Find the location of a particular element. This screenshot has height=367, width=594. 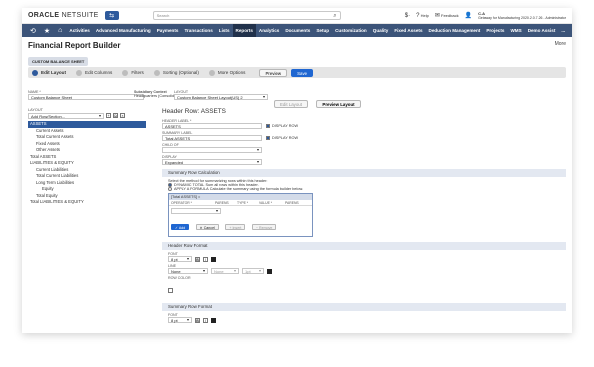

layout-tree-item-label: Equity is located at coordinates (48, 188).